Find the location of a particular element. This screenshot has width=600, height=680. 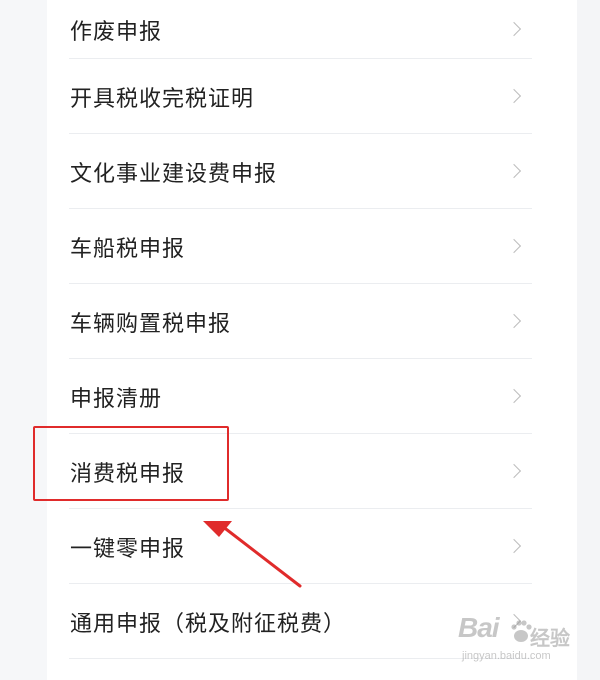

watermark-url: jingyan.baidu.com is located at coordinates (506, 656).